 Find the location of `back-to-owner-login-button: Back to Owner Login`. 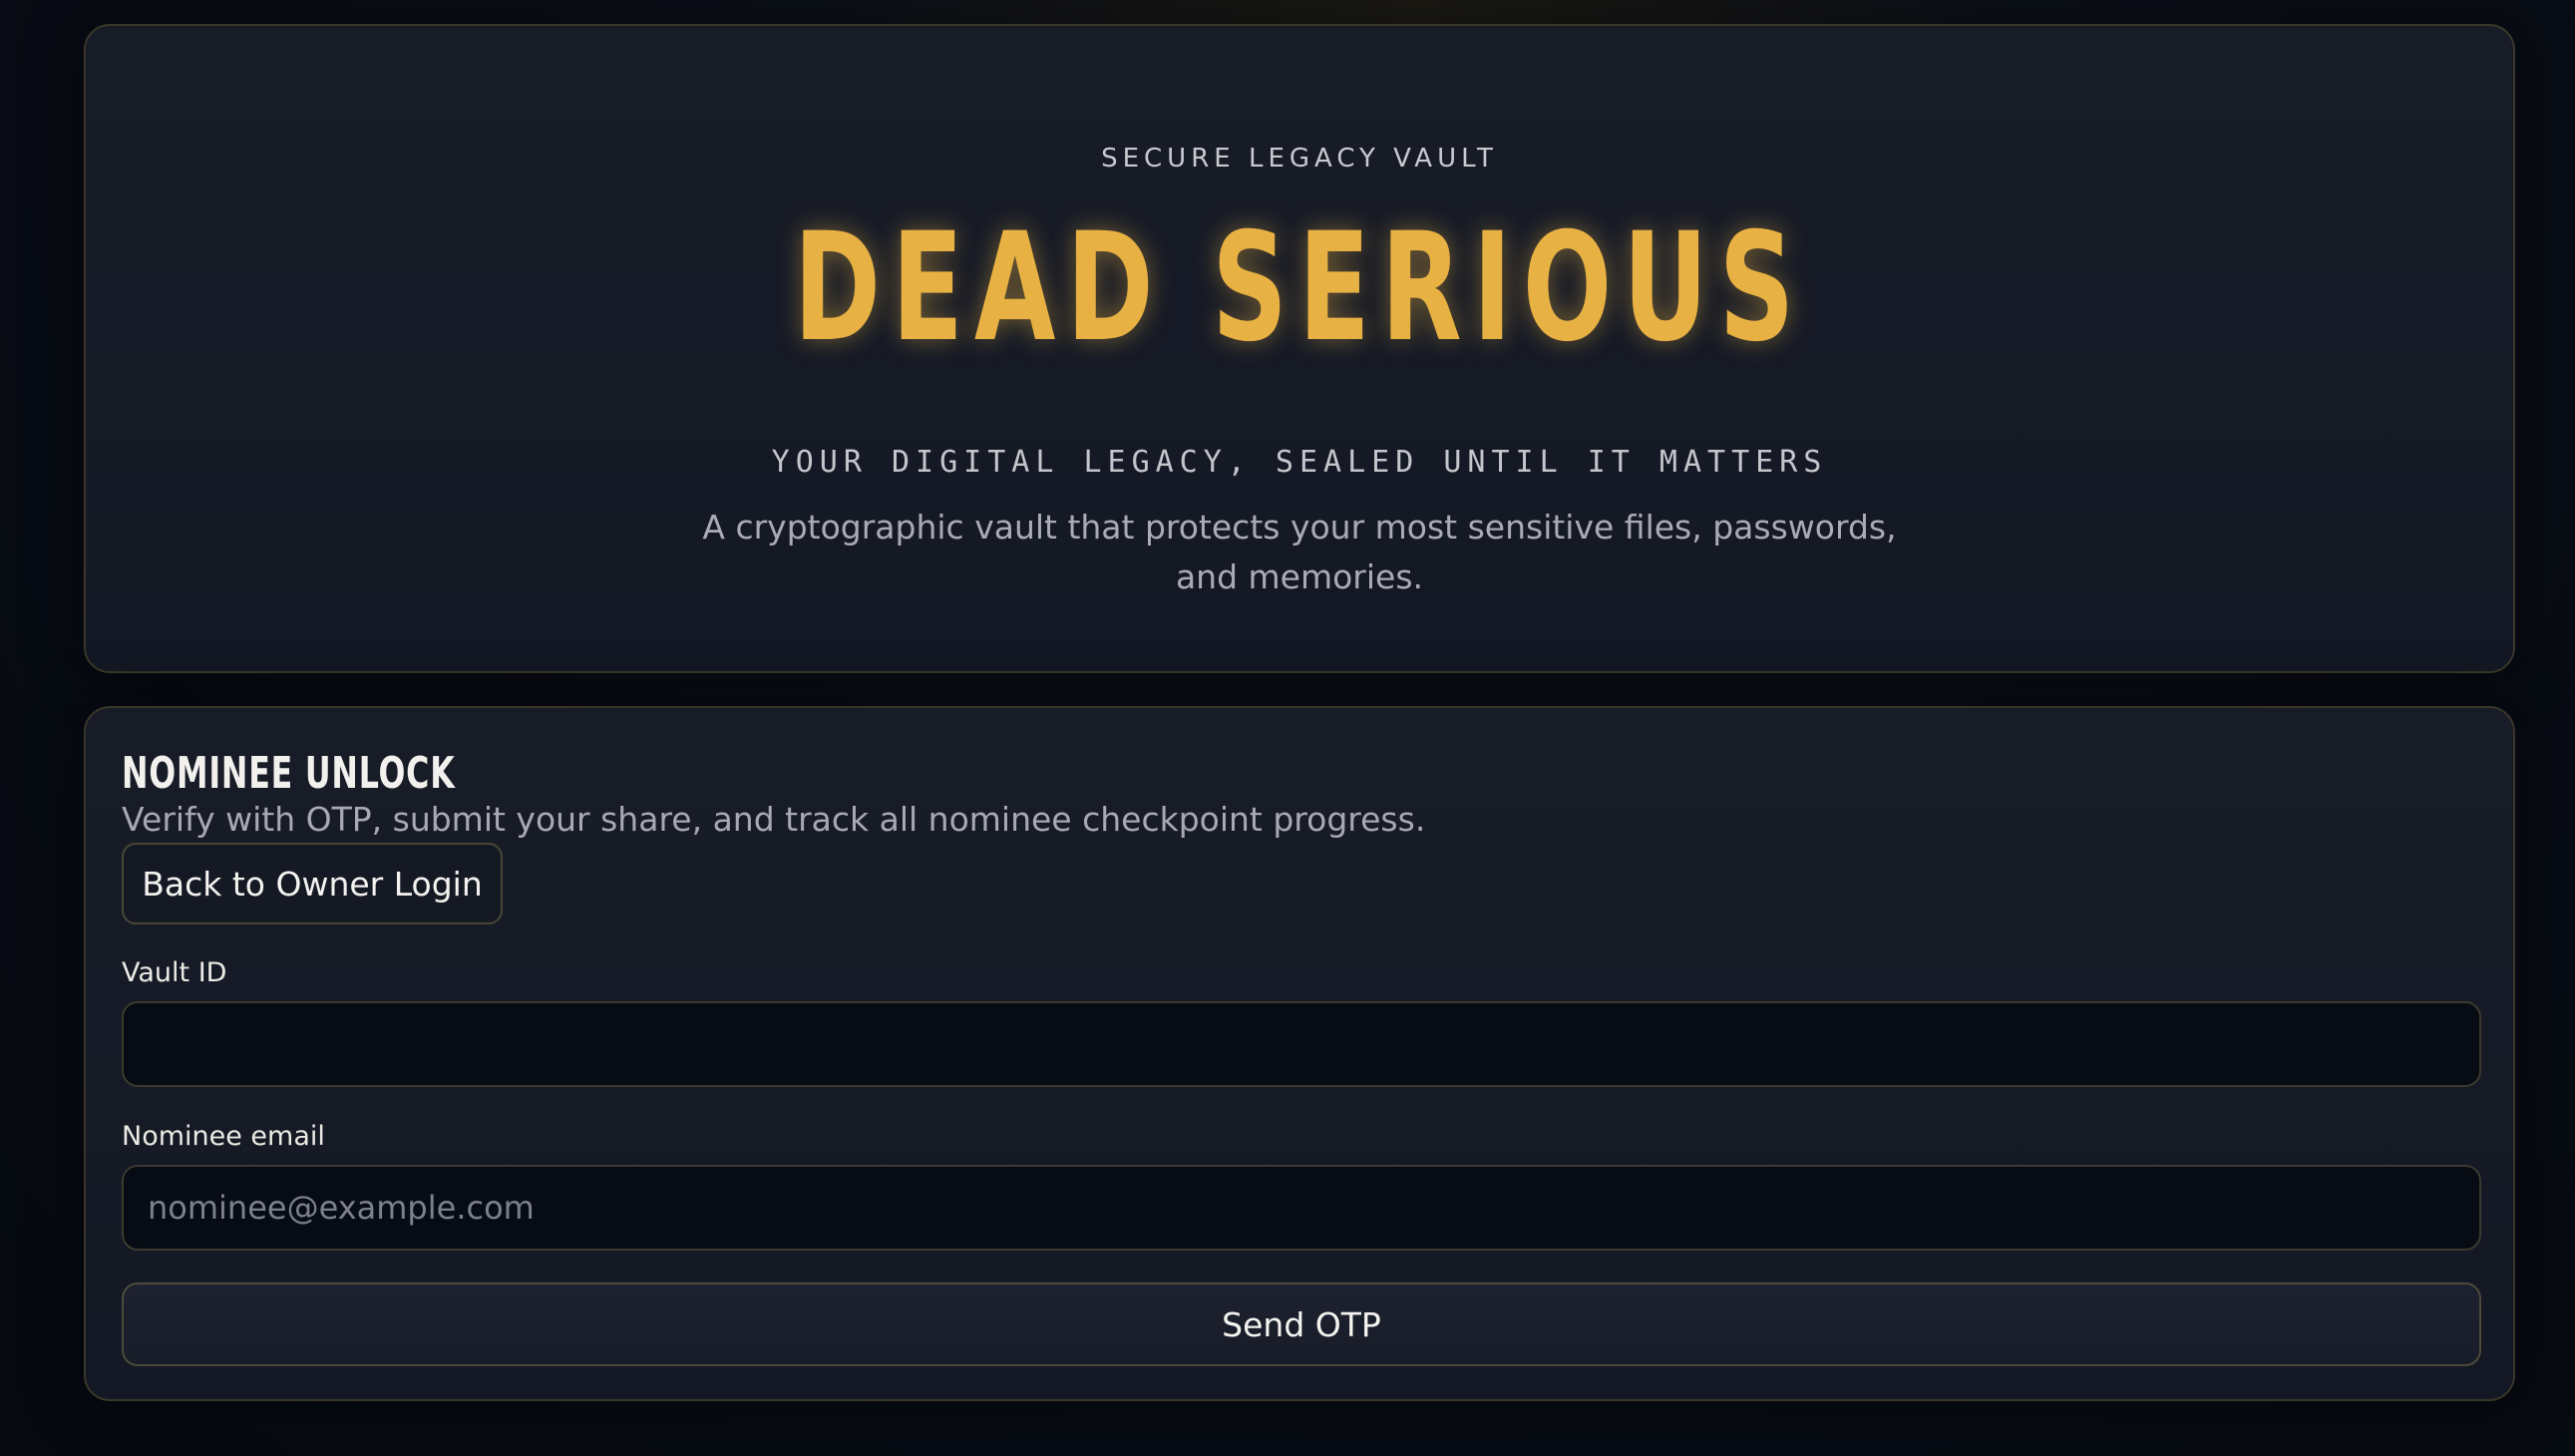

back-to-owner-login-button: Back to Owner Login is located at coordinates (312, 883).